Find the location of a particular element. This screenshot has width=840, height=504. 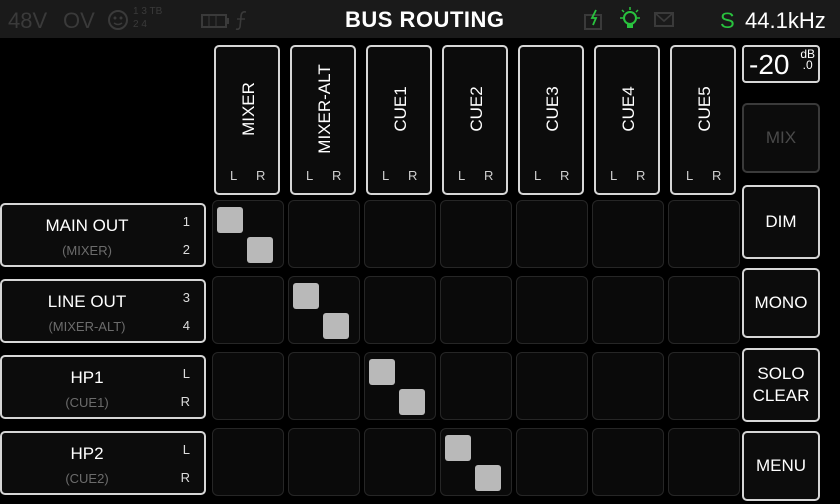

sample-rate: 44.1kHz is located at coordinates (785, 20).